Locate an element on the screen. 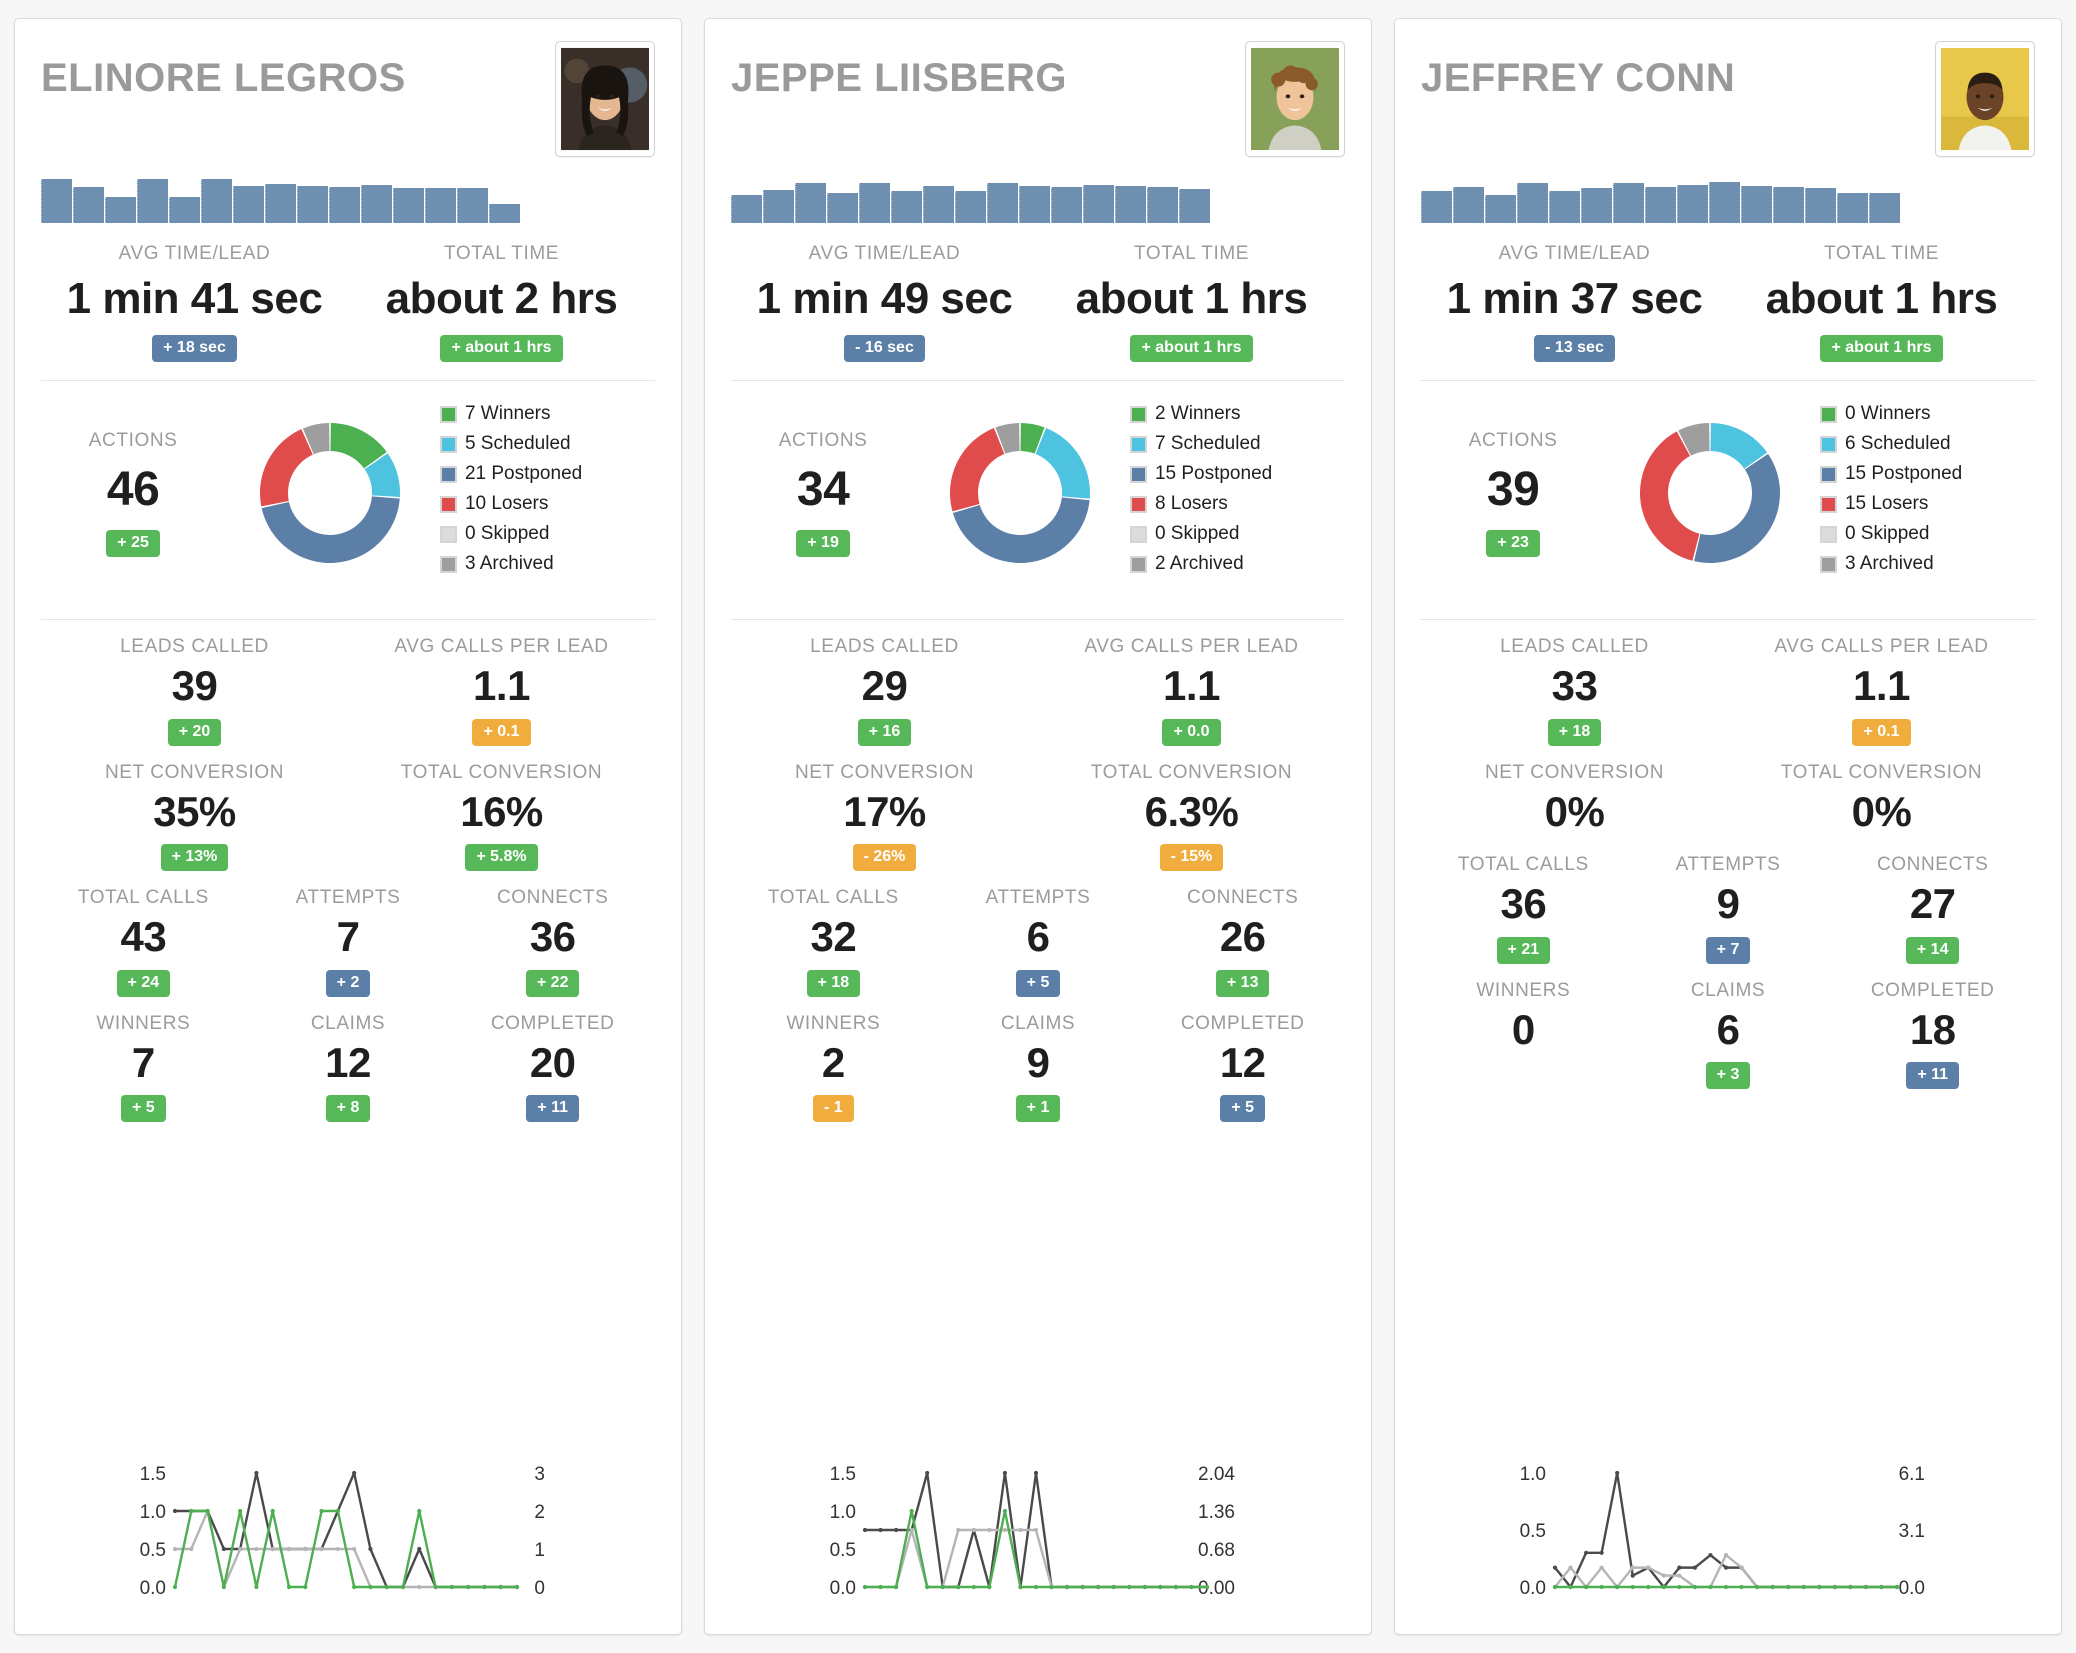  avatar-image is located at coordinates (605, 99).